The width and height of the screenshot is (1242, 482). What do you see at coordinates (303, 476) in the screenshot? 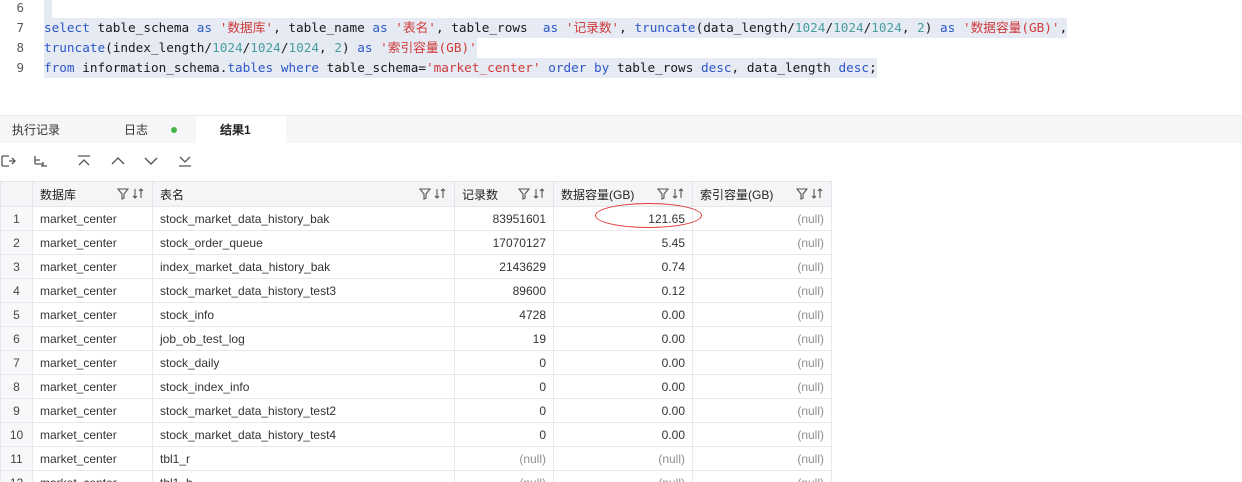
I see `cell-table-name: tbl1_h` at bounding box center [303, 476].